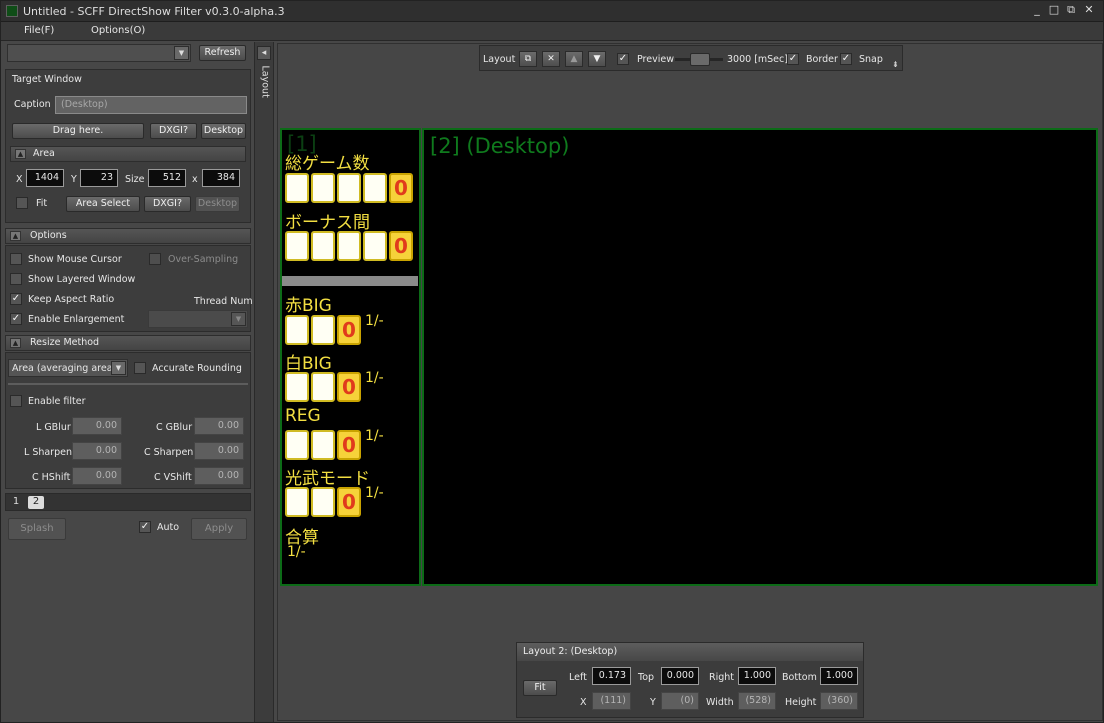 The image size is (1104, 723). I want to click on auto-label: Auto, so click(168, 527).